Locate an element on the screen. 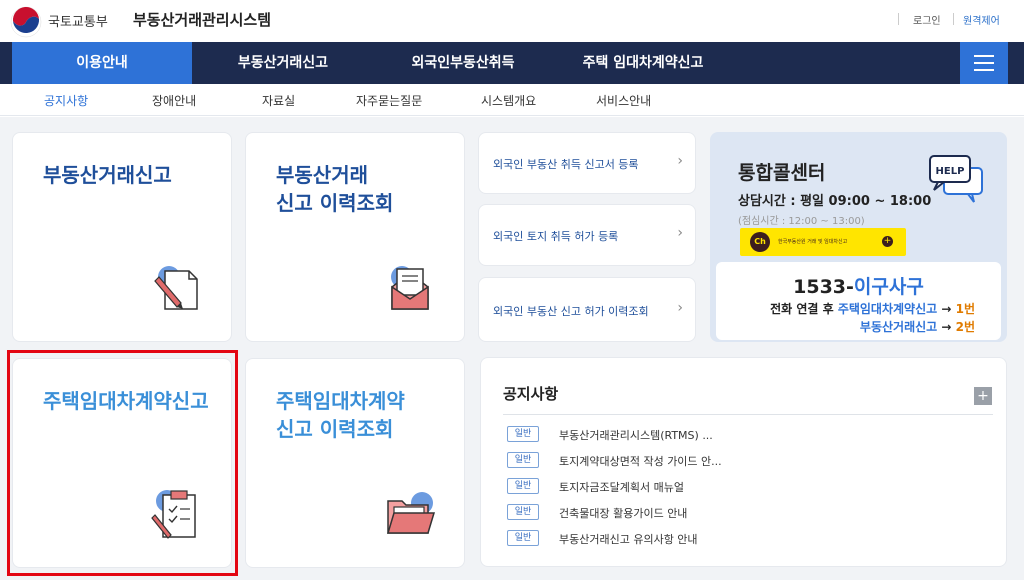 Image resolution: width=1024 pixels, height=580 pixels. phone-option-real-estate: 부동산거래신고 → 2번 is located at coordinates (917, 326).